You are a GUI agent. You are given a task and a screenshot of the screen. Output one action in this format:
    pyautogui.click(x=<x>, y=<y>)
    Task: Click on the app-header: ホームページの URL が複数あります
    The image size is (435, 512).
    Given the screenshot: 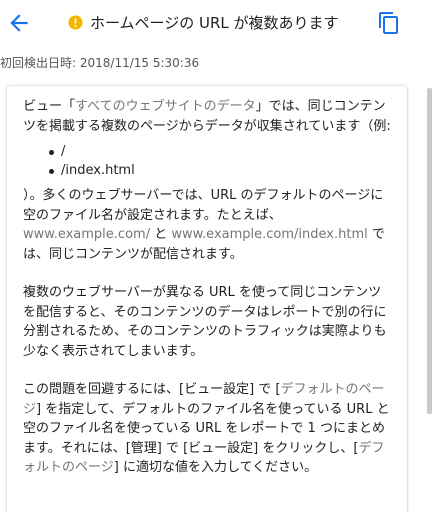 What is the action you would take?
    pyautogui.click(x=217, y=23)
    